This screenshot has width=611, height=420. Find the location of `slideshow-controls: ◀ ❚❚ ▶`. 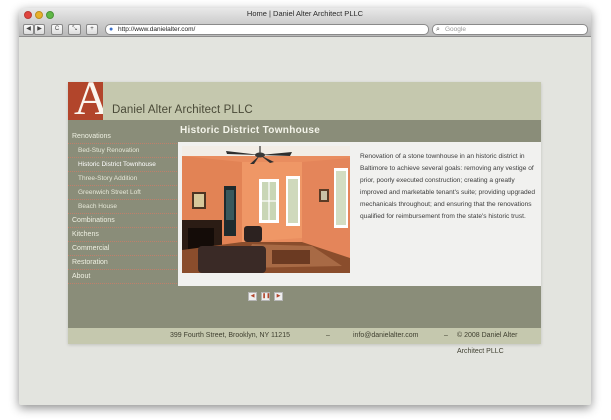

slideshow-controls: ◀ ❚❚ ▶ is located at coordinates (268, 296).